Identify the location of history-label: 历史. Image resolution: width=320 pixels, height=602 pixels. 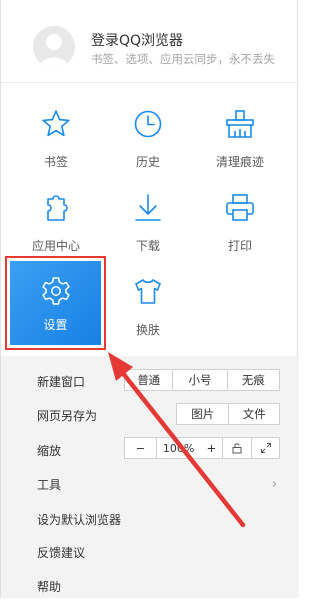
(147, 162).